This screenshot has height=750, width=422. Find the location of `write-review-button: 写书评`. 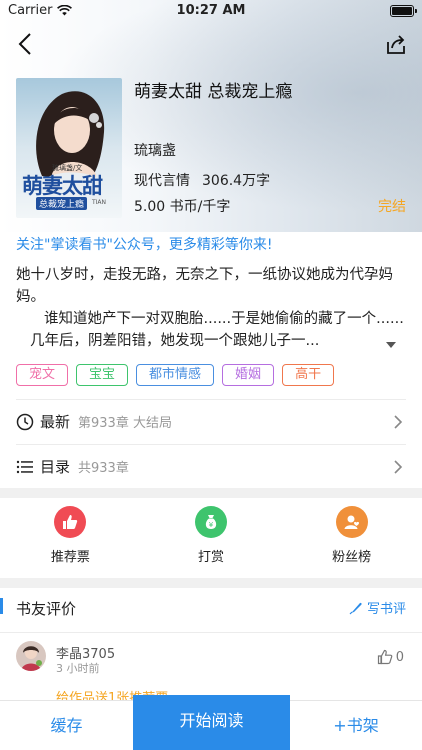

write-review-button: 写书评 is located at coordinates (377, 607).